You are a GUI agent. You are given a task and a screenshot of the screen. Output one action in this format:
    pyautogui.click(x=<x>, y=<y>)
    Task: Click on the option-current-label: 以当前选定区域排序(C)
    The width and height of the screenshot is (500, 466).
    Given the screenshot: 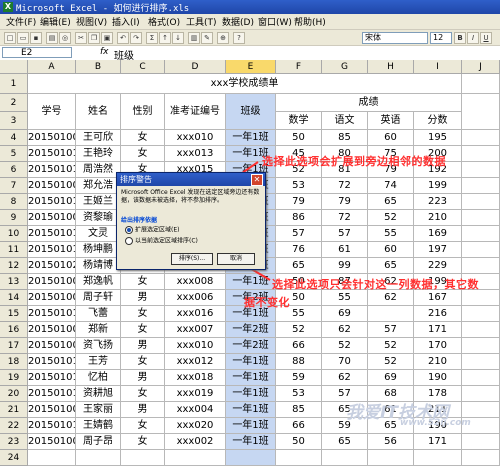 What is the action you would take?
    pyautogui.click(x=166, y=241)
    